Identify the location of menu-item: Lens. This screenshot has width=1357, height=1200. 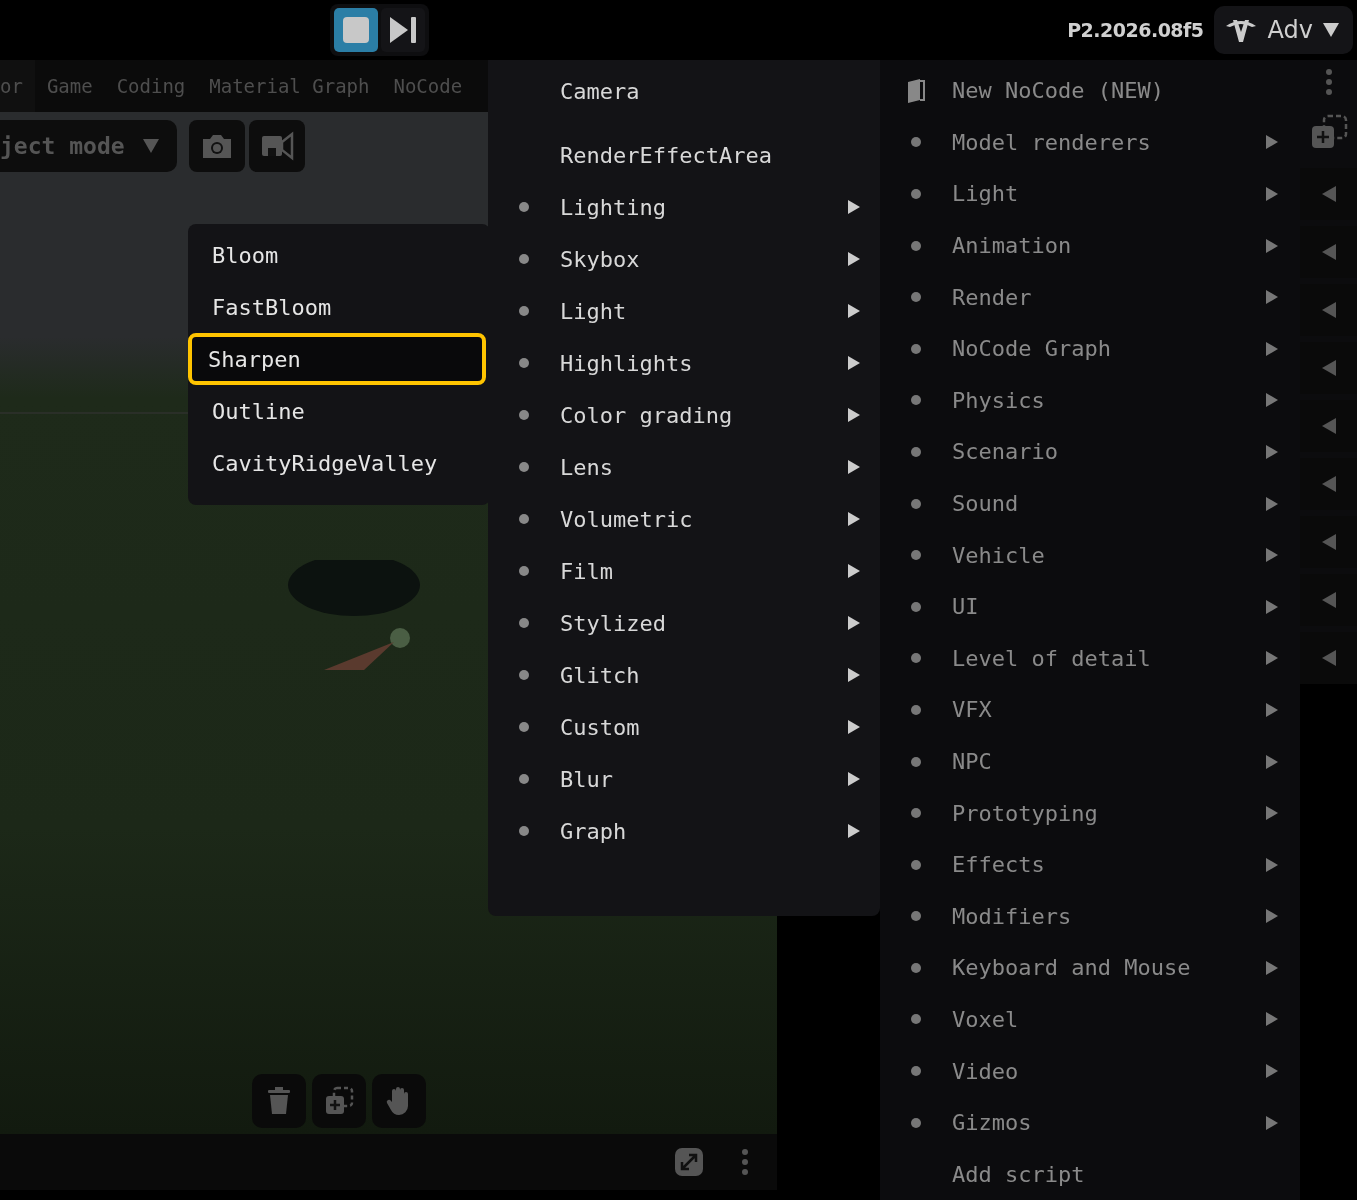
(684, 467).